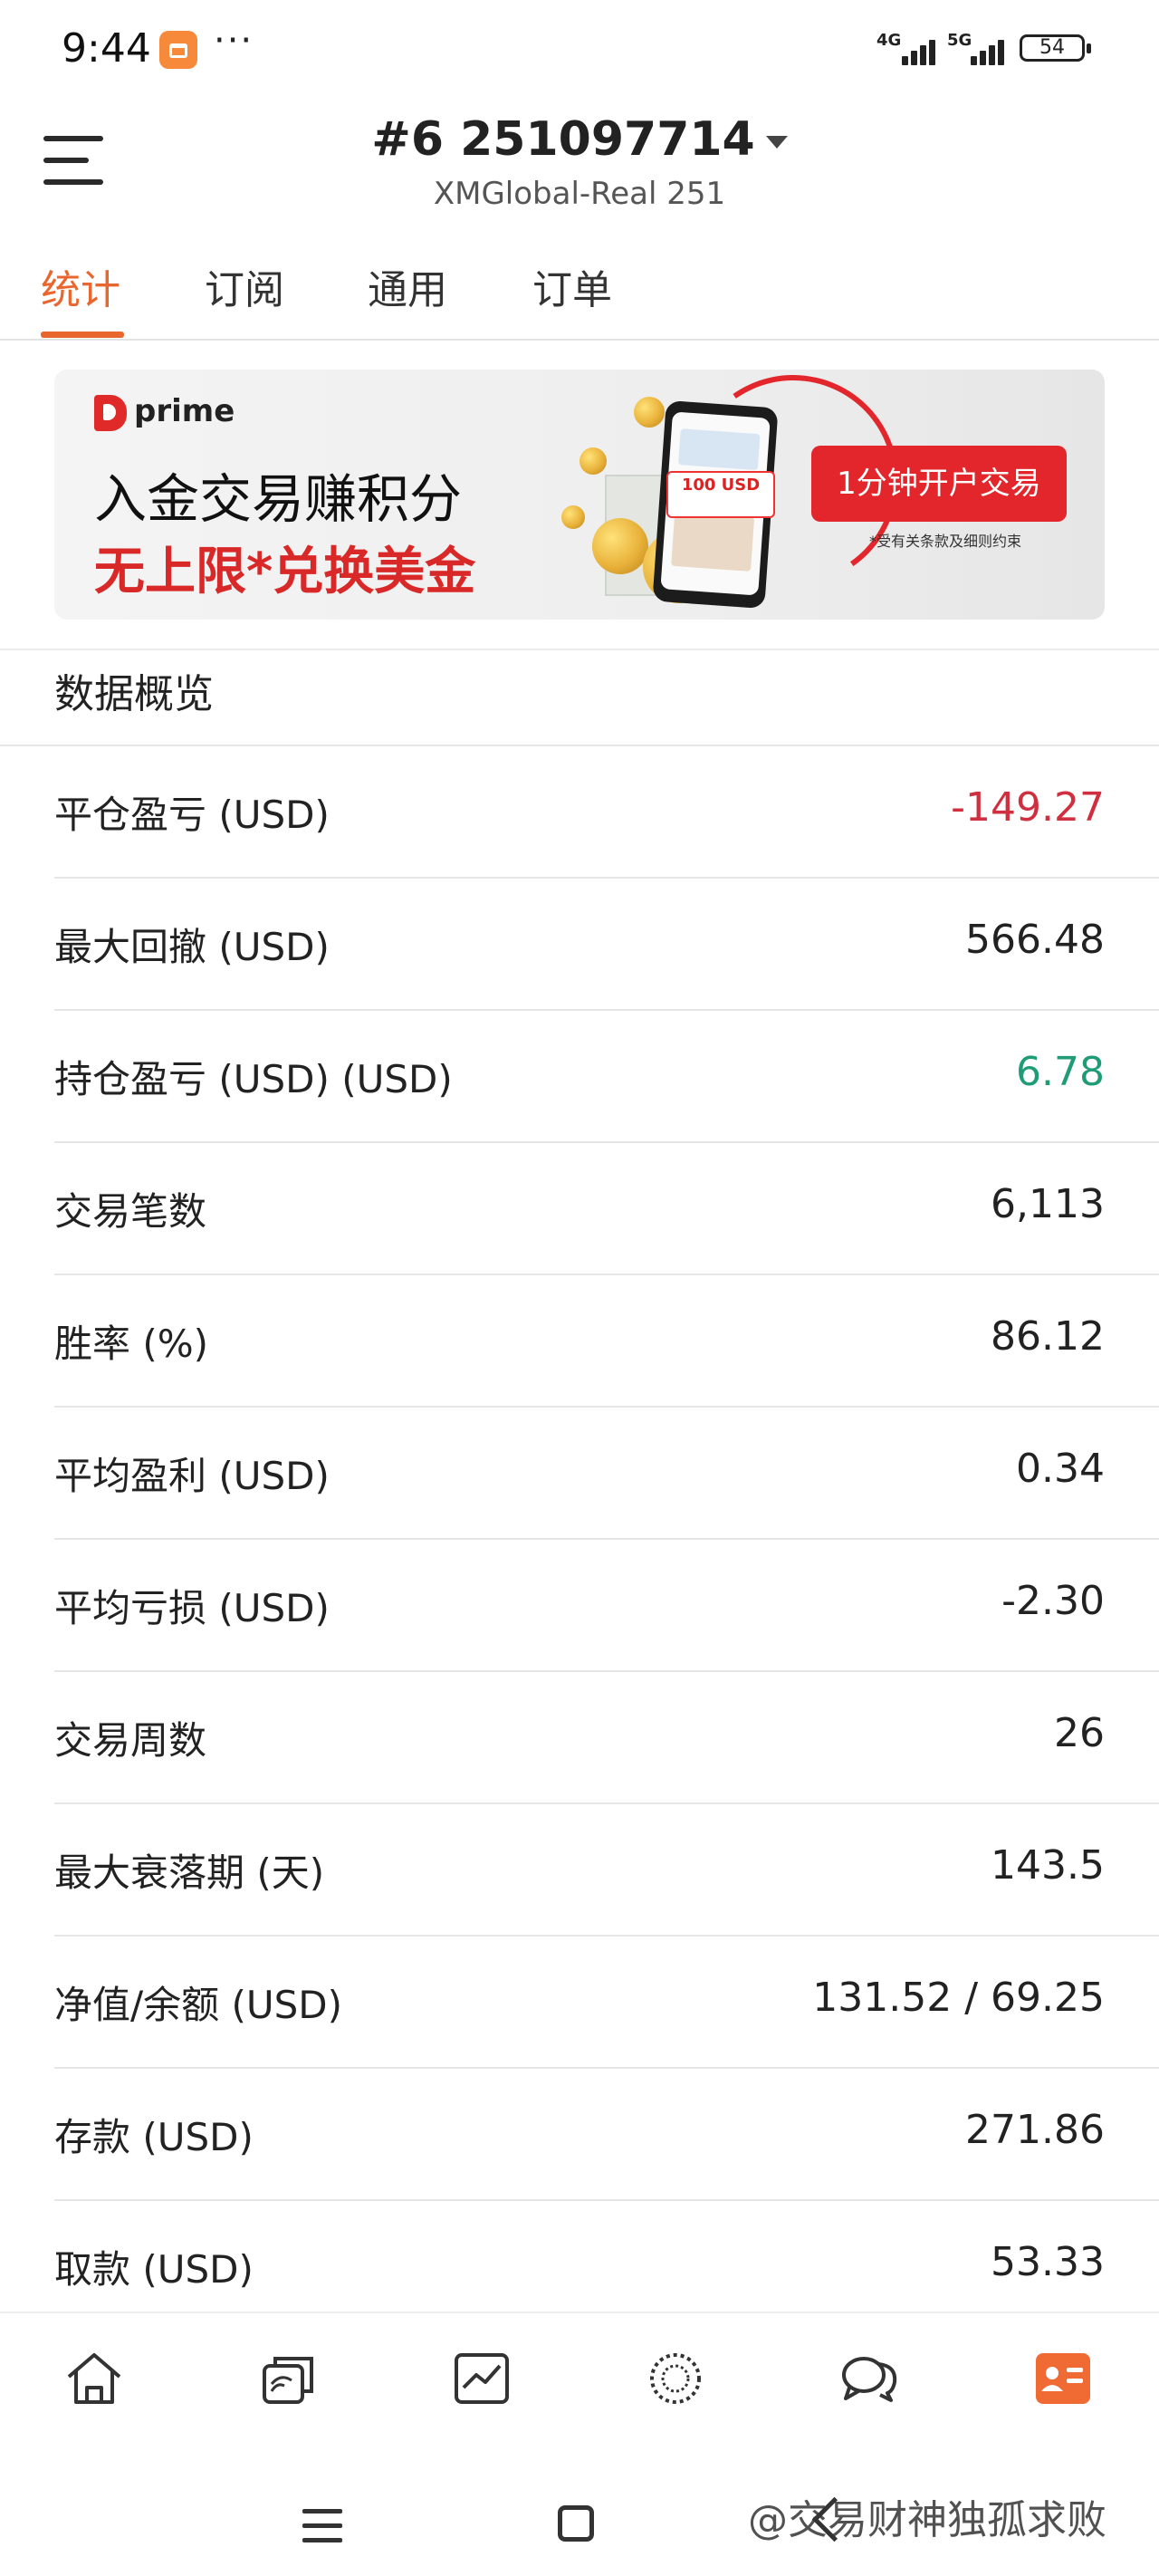 This screenshot has width=1159, height=2576. I want to click on stat-value: 271.86, so click(1035, 2130).